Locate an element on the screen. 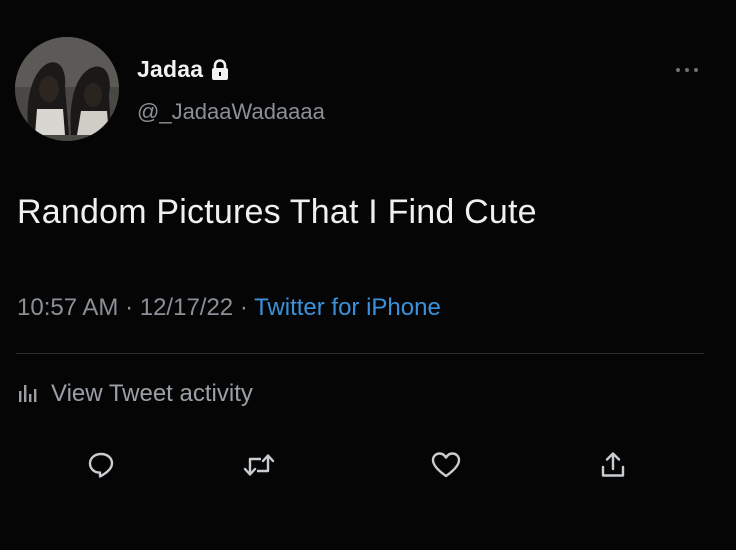  view-tweet-activity-label: View Tweet activity is located at coordinates (152, 393).